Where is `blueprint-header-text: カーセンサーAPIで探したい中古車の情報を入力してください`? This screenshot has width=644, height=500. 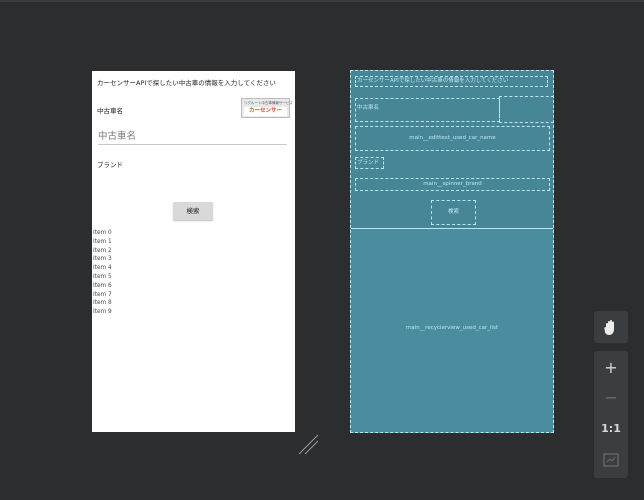
blueprint-header-text: カーセンサーAPIで探したい中古車の情報を入力してください is located at coordinates (451, 81).